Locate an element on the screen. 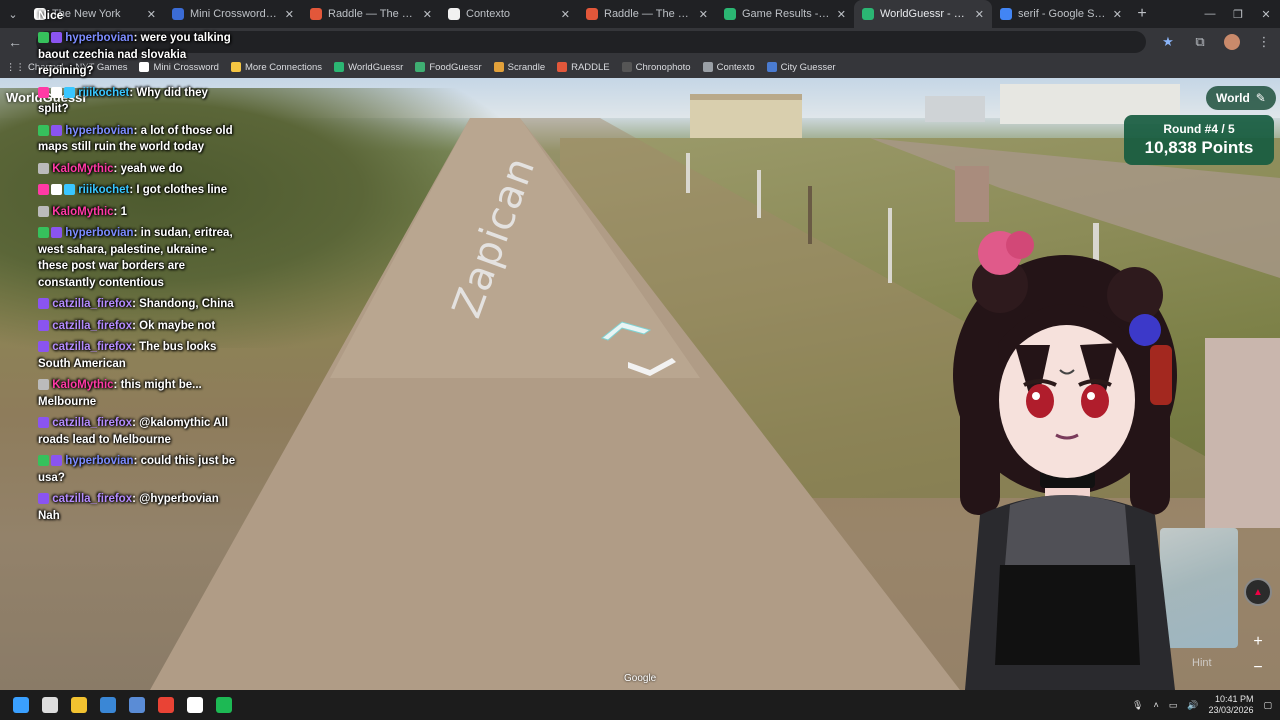 The image size is (1280, 720). notifications-icon: ▢ is located at coordinates (1267, 705).